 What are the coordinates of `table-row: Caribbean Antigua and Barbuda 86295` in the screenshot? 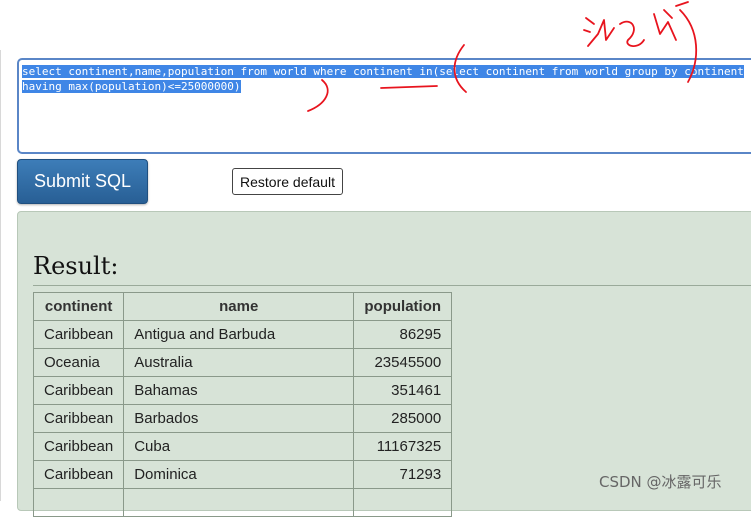 It's located at (242, 334).